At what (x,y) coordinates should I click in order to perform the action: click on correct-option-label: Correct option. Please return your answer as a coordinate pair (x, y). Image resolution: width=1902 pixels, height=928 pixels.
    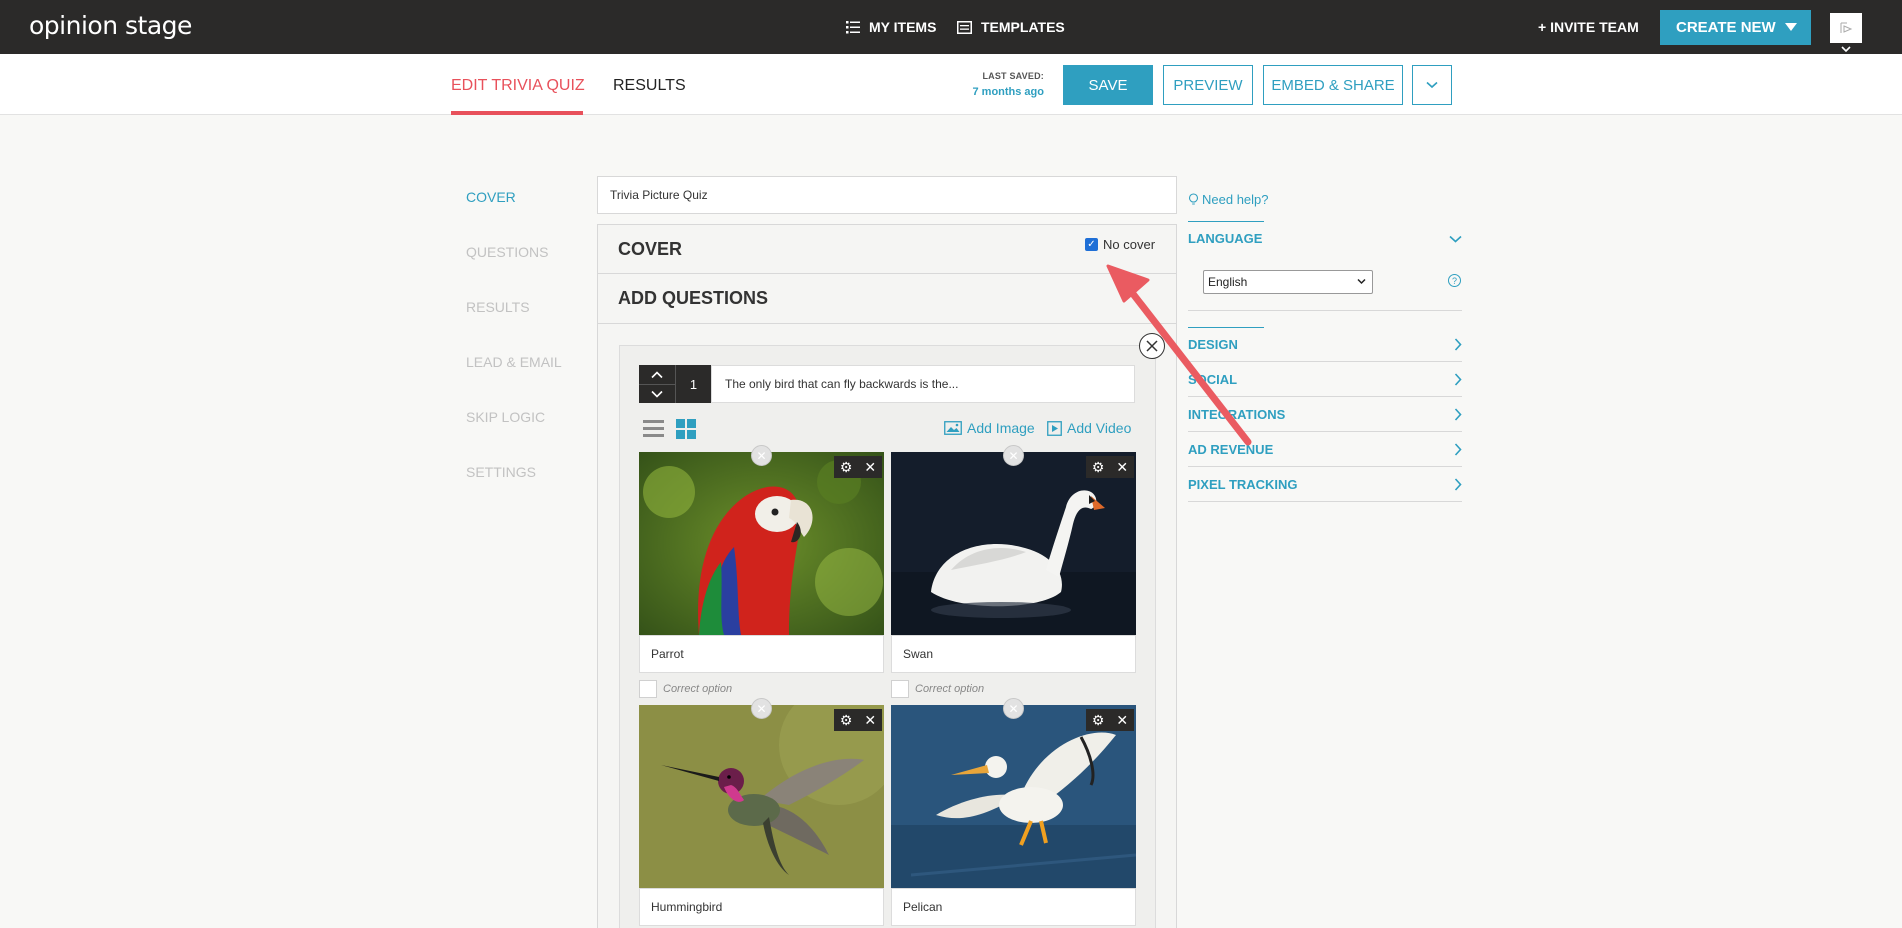
    Looking at the image, I should click on (950, 689).